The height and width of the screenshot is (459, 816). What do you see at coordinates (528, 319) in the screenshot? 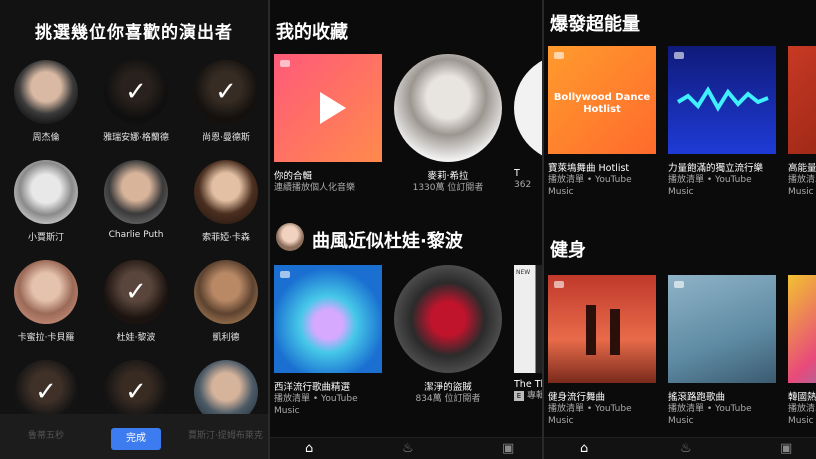
I see `album-thumbnail: NEW` at bounding box center [528, 319].